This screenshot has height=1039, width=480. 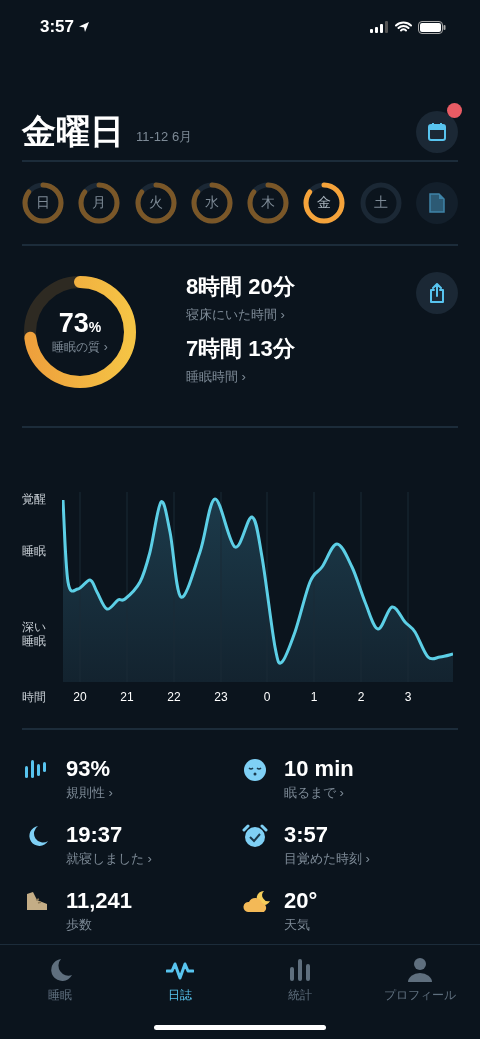 What do you see at coordinates (307, 835) in the screenshot?
I see `stat-value: 3:57` at bounding box center [307, 835].